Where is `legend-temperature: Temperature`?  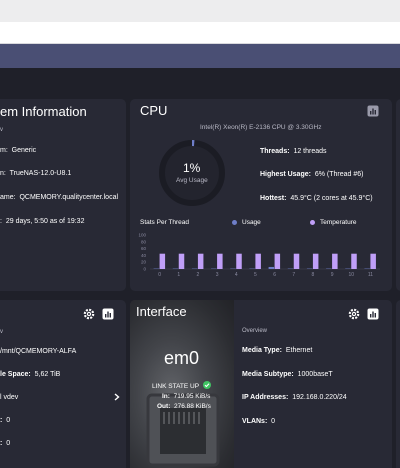 legend-temperature: Temperature is located at coordinates (338, 222).